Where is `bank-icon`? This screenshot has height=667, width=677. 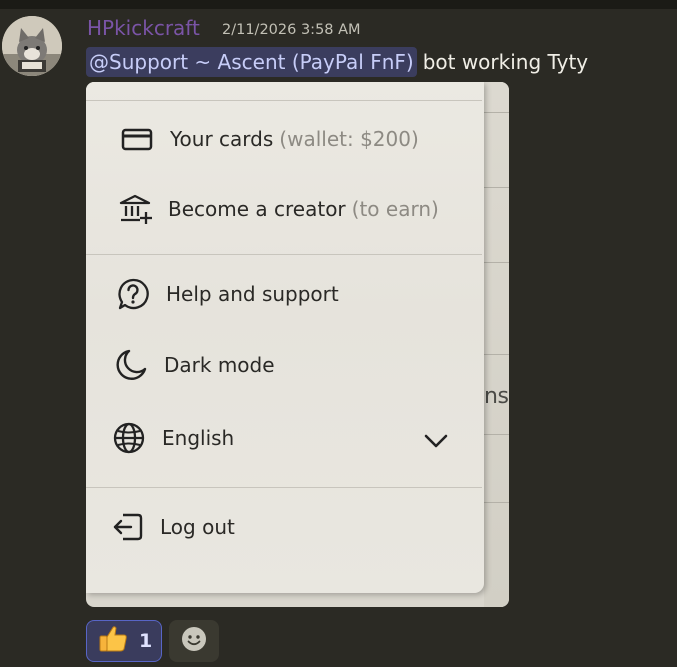
bank-icon is located at coordinates (135, 209).